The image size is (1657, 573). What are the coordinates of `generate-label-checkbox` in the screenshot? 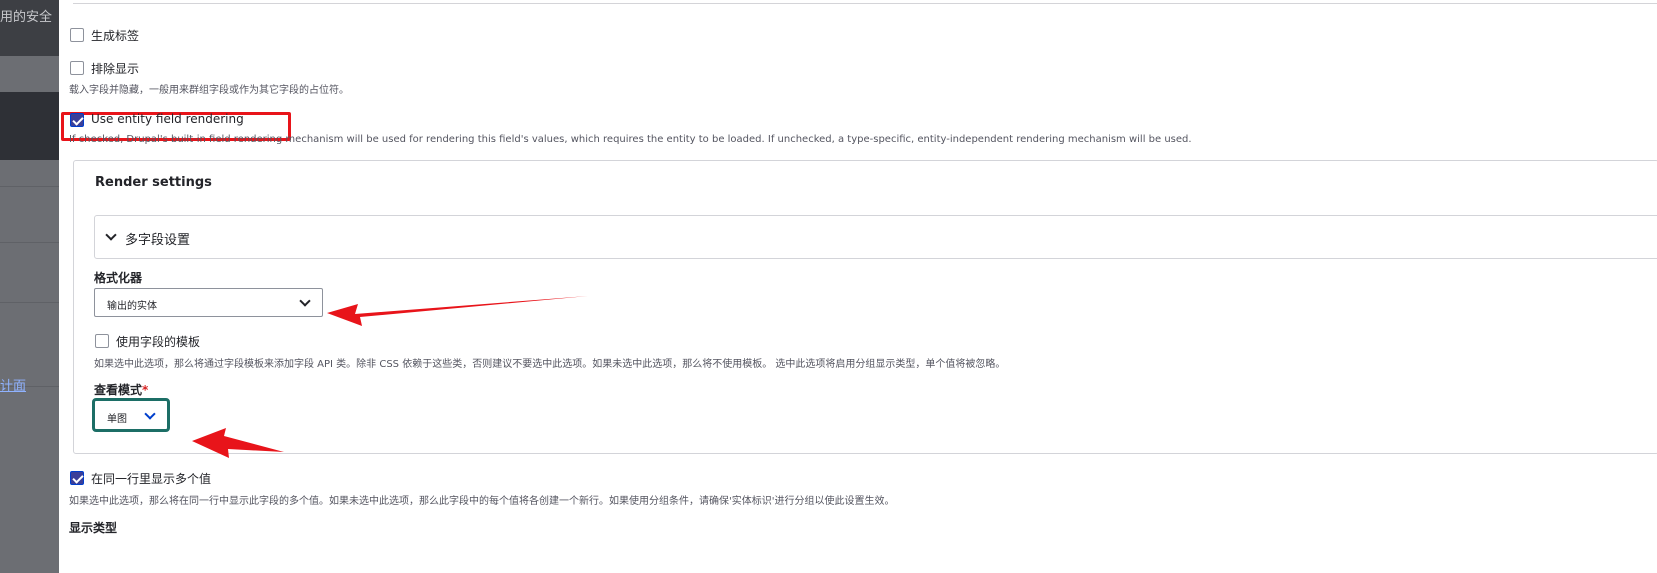 It's located at (77, 35).